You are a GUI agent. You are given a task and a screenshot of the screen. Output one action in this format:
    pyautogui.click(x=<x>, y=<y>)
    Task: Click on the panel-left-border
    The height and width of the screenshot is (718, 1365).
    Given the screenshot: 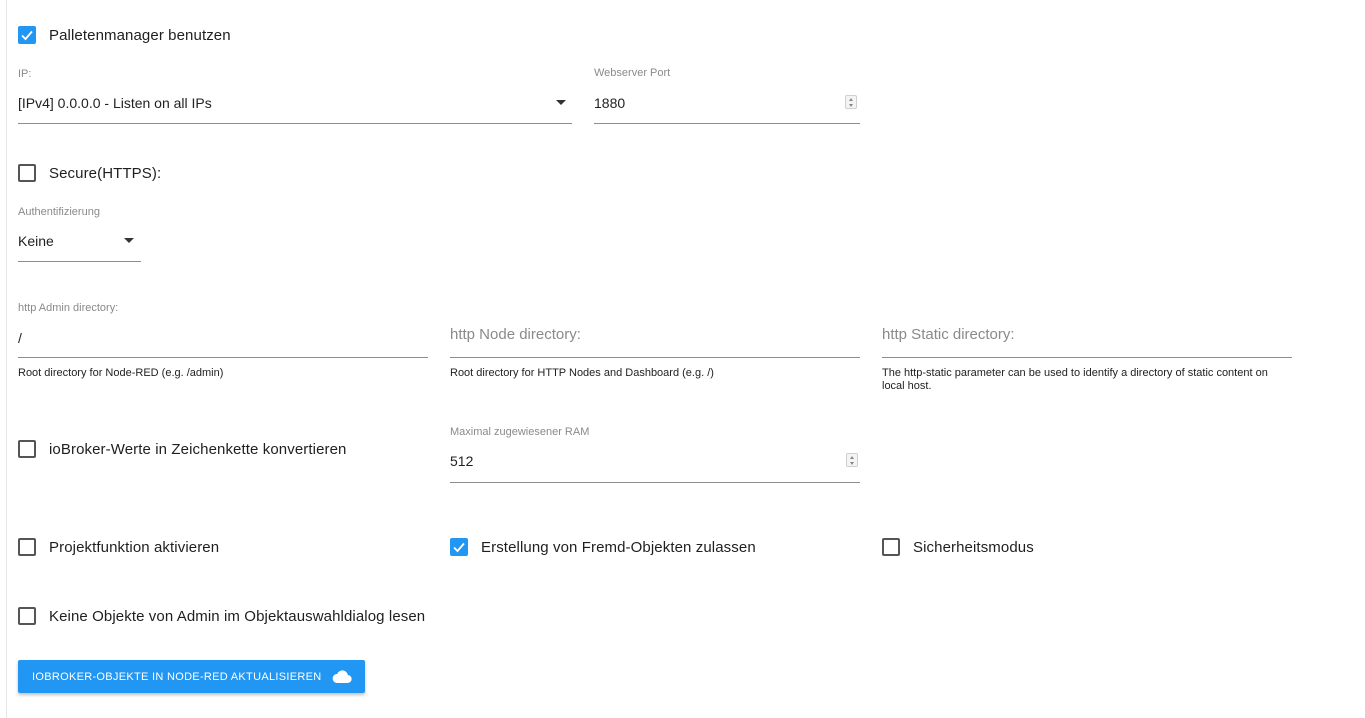 What is the action you would take?
    pyautogui.click(x=6, y=359)
    